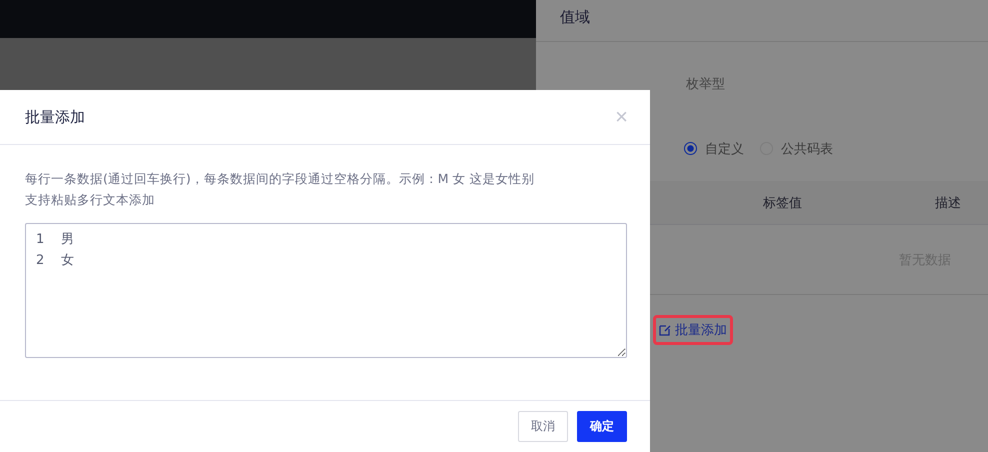 This screenshot has width=988, height=452. I want to click on hint-text: 每行一条数据(通过回车换行)，每条数据间的字段通过空格分隔。示例：M 女 这是女性别, so click(280, 179).